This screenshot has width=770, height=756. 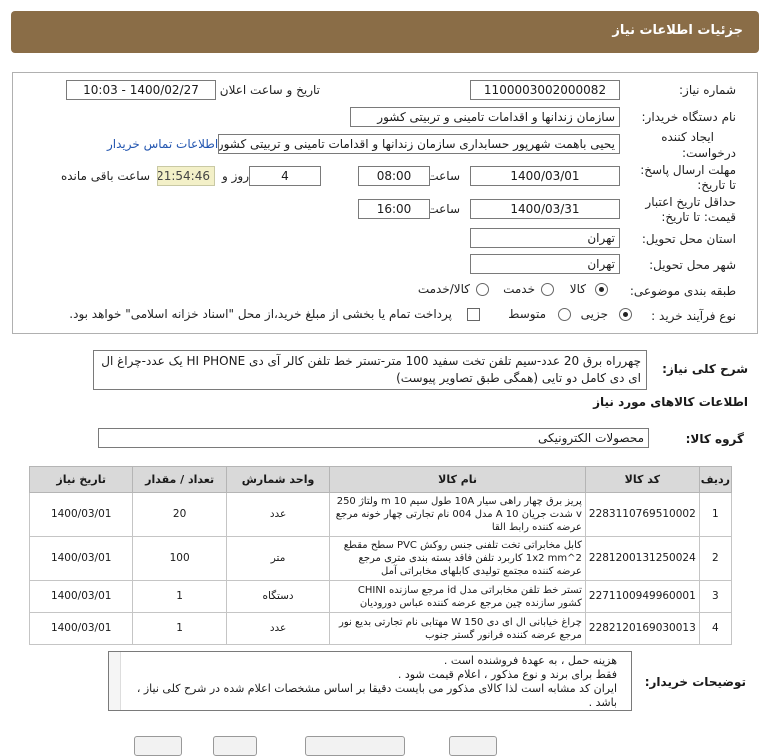 I want to click on cell-code: 2271100949960001, so click(x=642, y=596).